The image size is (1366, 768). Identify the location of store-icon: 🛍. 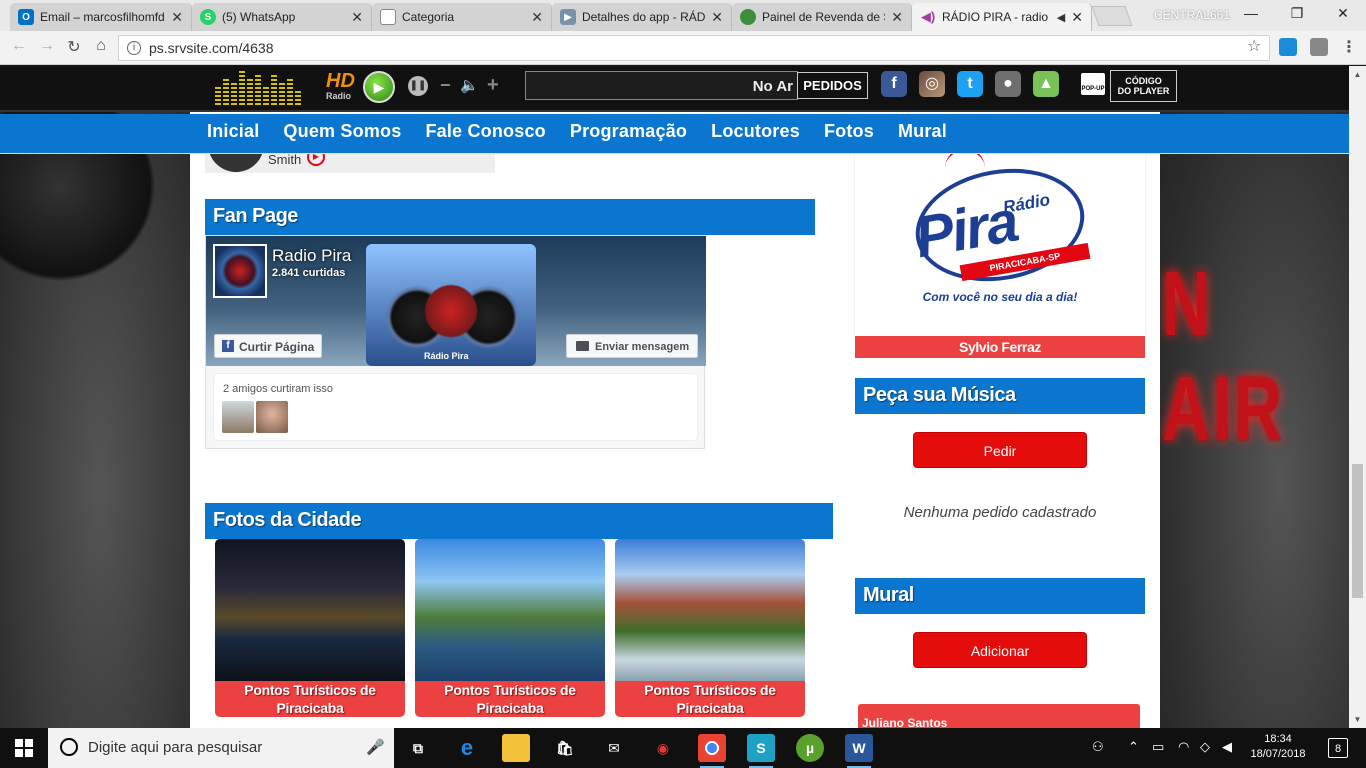
(565, 748).